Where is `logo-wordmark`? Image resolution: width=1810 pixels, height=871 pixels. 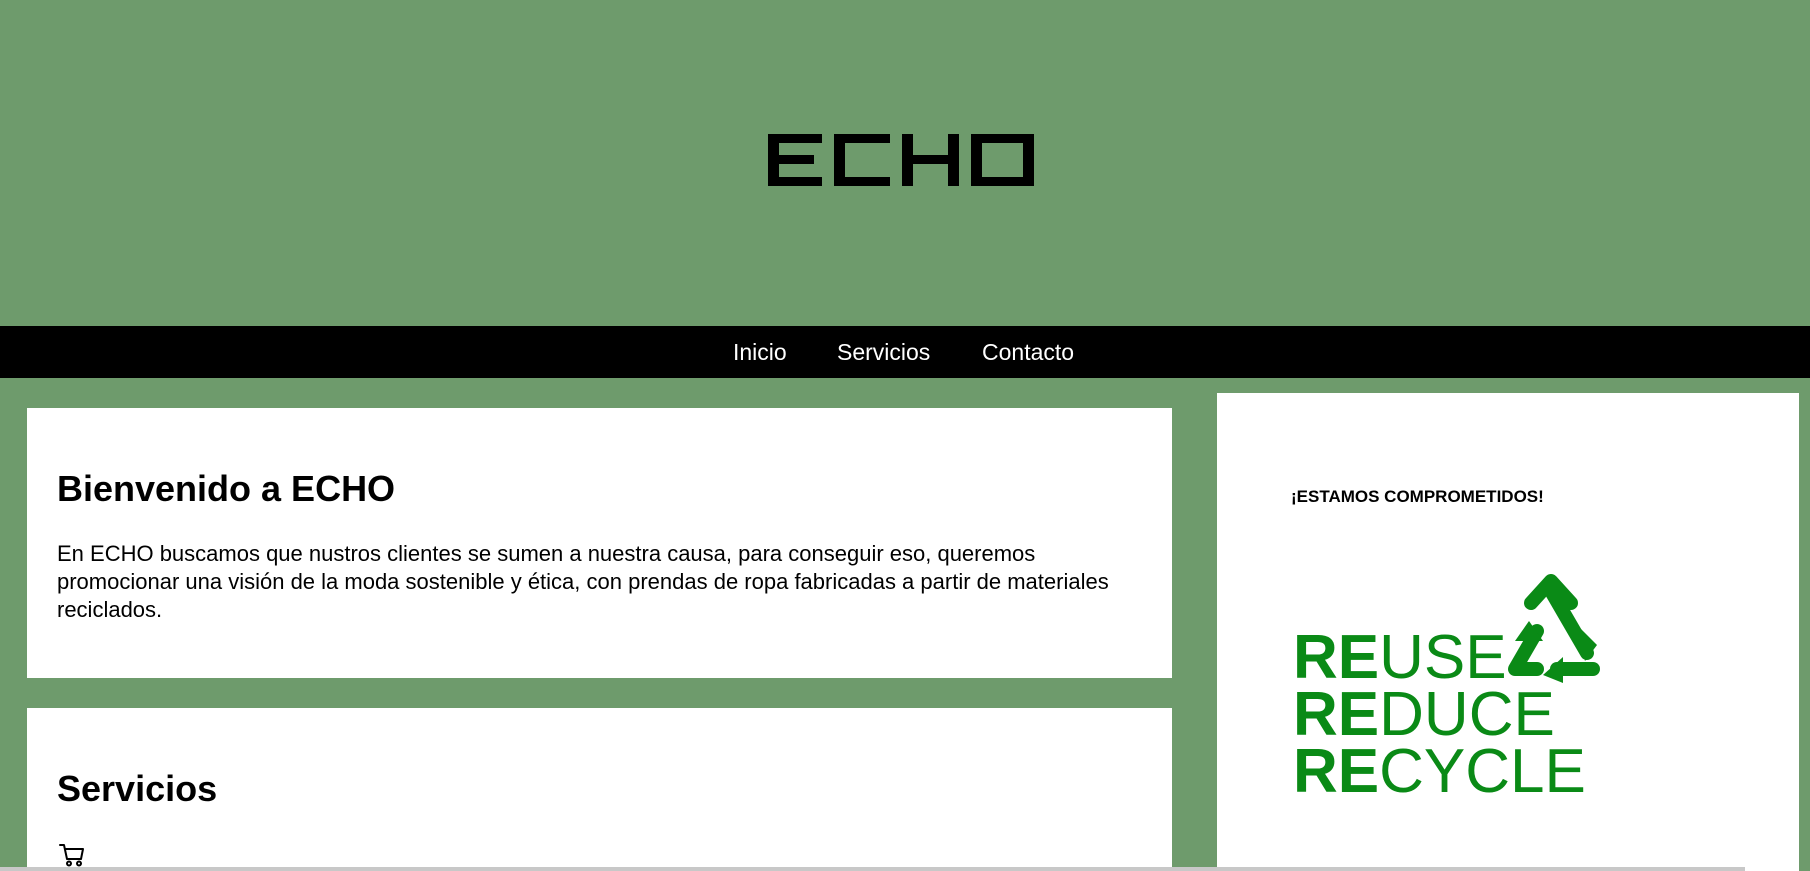
logo-wordmark is located at coordinates (901, 160).